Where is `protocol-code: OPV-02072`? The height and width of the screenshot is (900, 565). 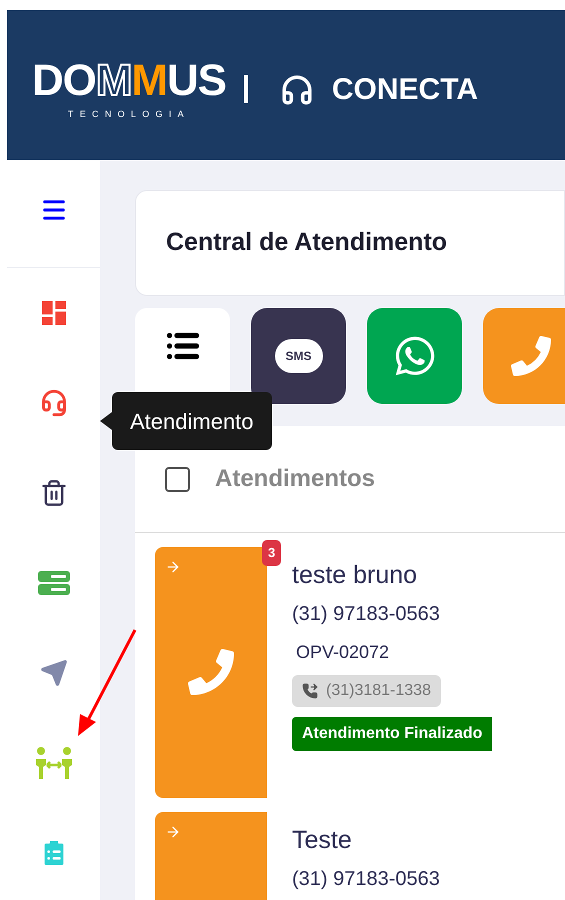
protocol-code: OPV-02072 is located at coordinates (343, 652).